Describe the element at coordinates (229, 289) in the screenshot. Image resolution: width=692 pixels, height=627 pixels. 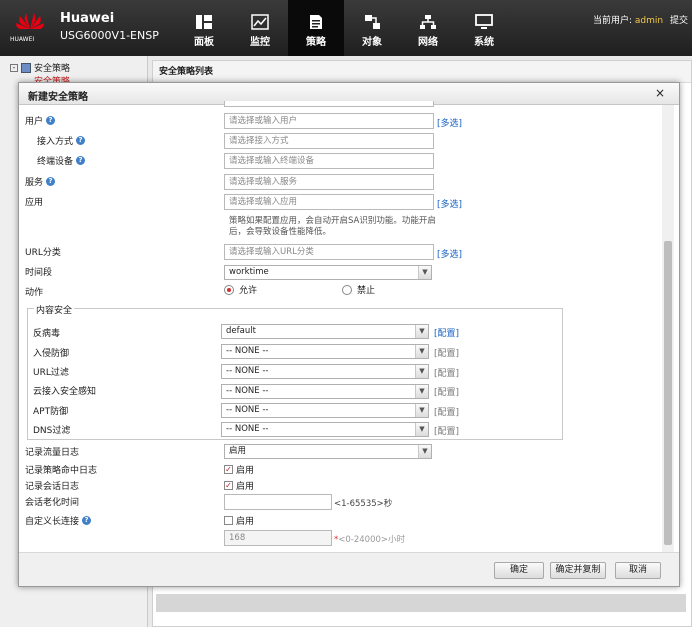
I see `radio-selected` at that location.